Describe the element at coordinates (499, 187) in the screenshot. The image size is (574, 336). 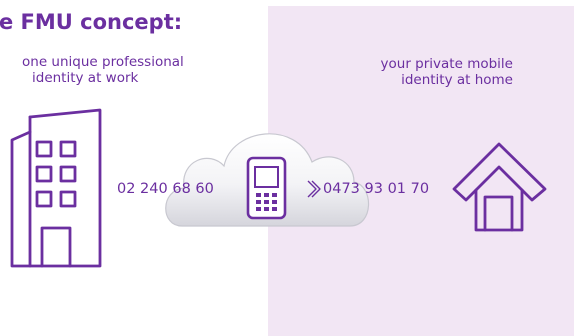
I see `house-icon` at that location.